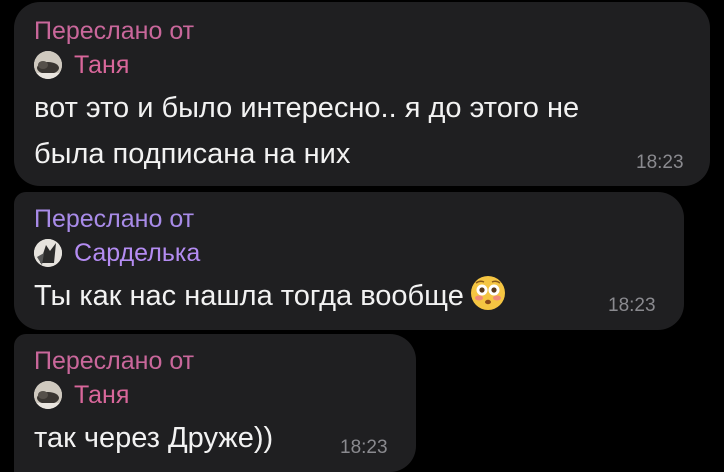 The image size is (724, 472). Describe the element at coordinates (249, 296) in the screenshot. I see `message-text-content: Ты как нас нашла тогда вообще` at that location.